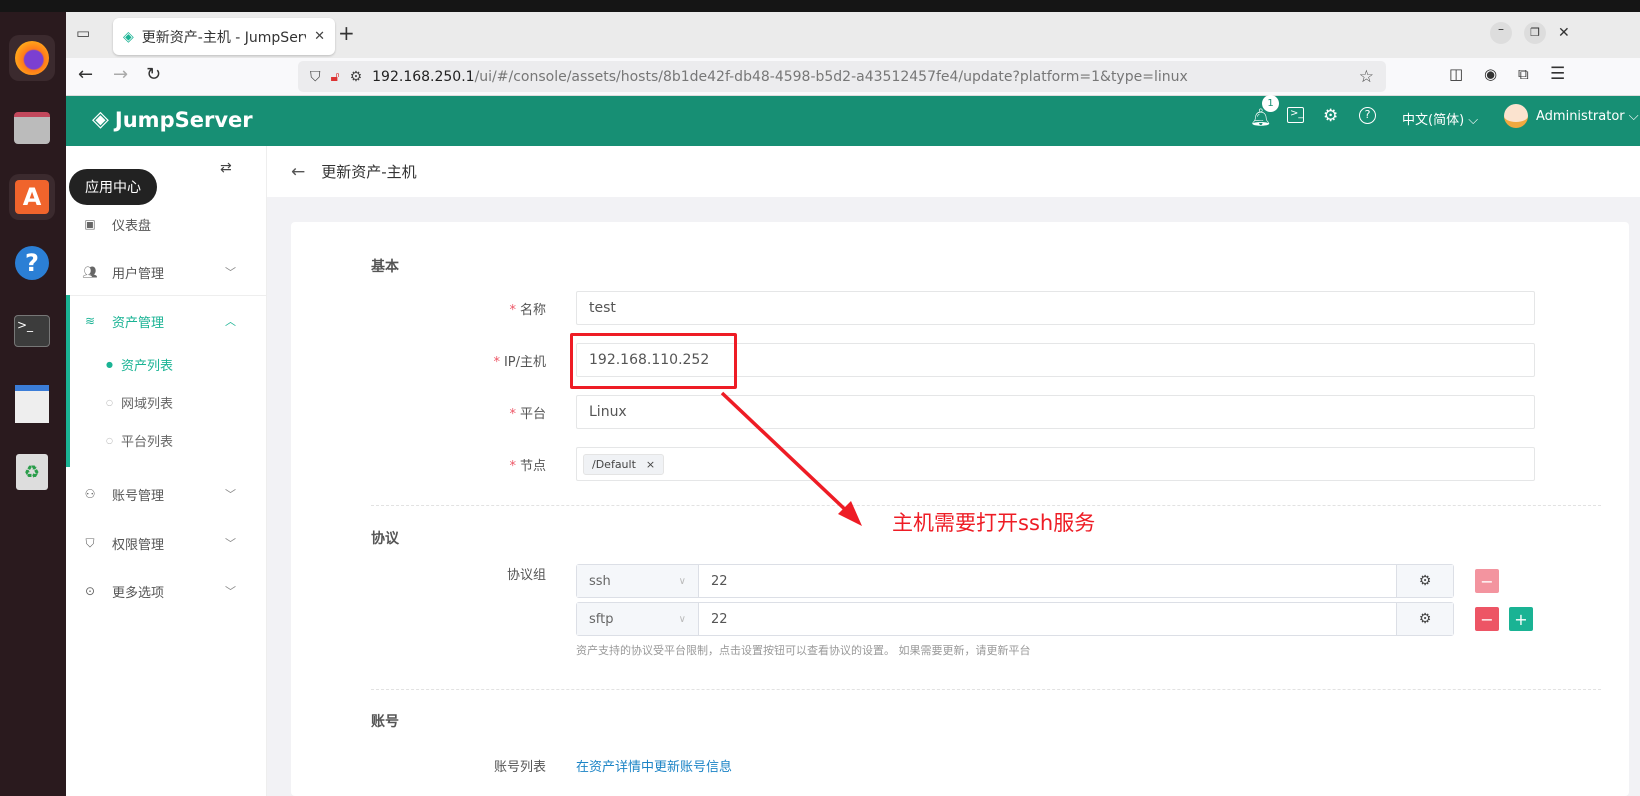  Describe the element at coordinates (787, 454) in the screenshot. I see `arrow-line` at that location.